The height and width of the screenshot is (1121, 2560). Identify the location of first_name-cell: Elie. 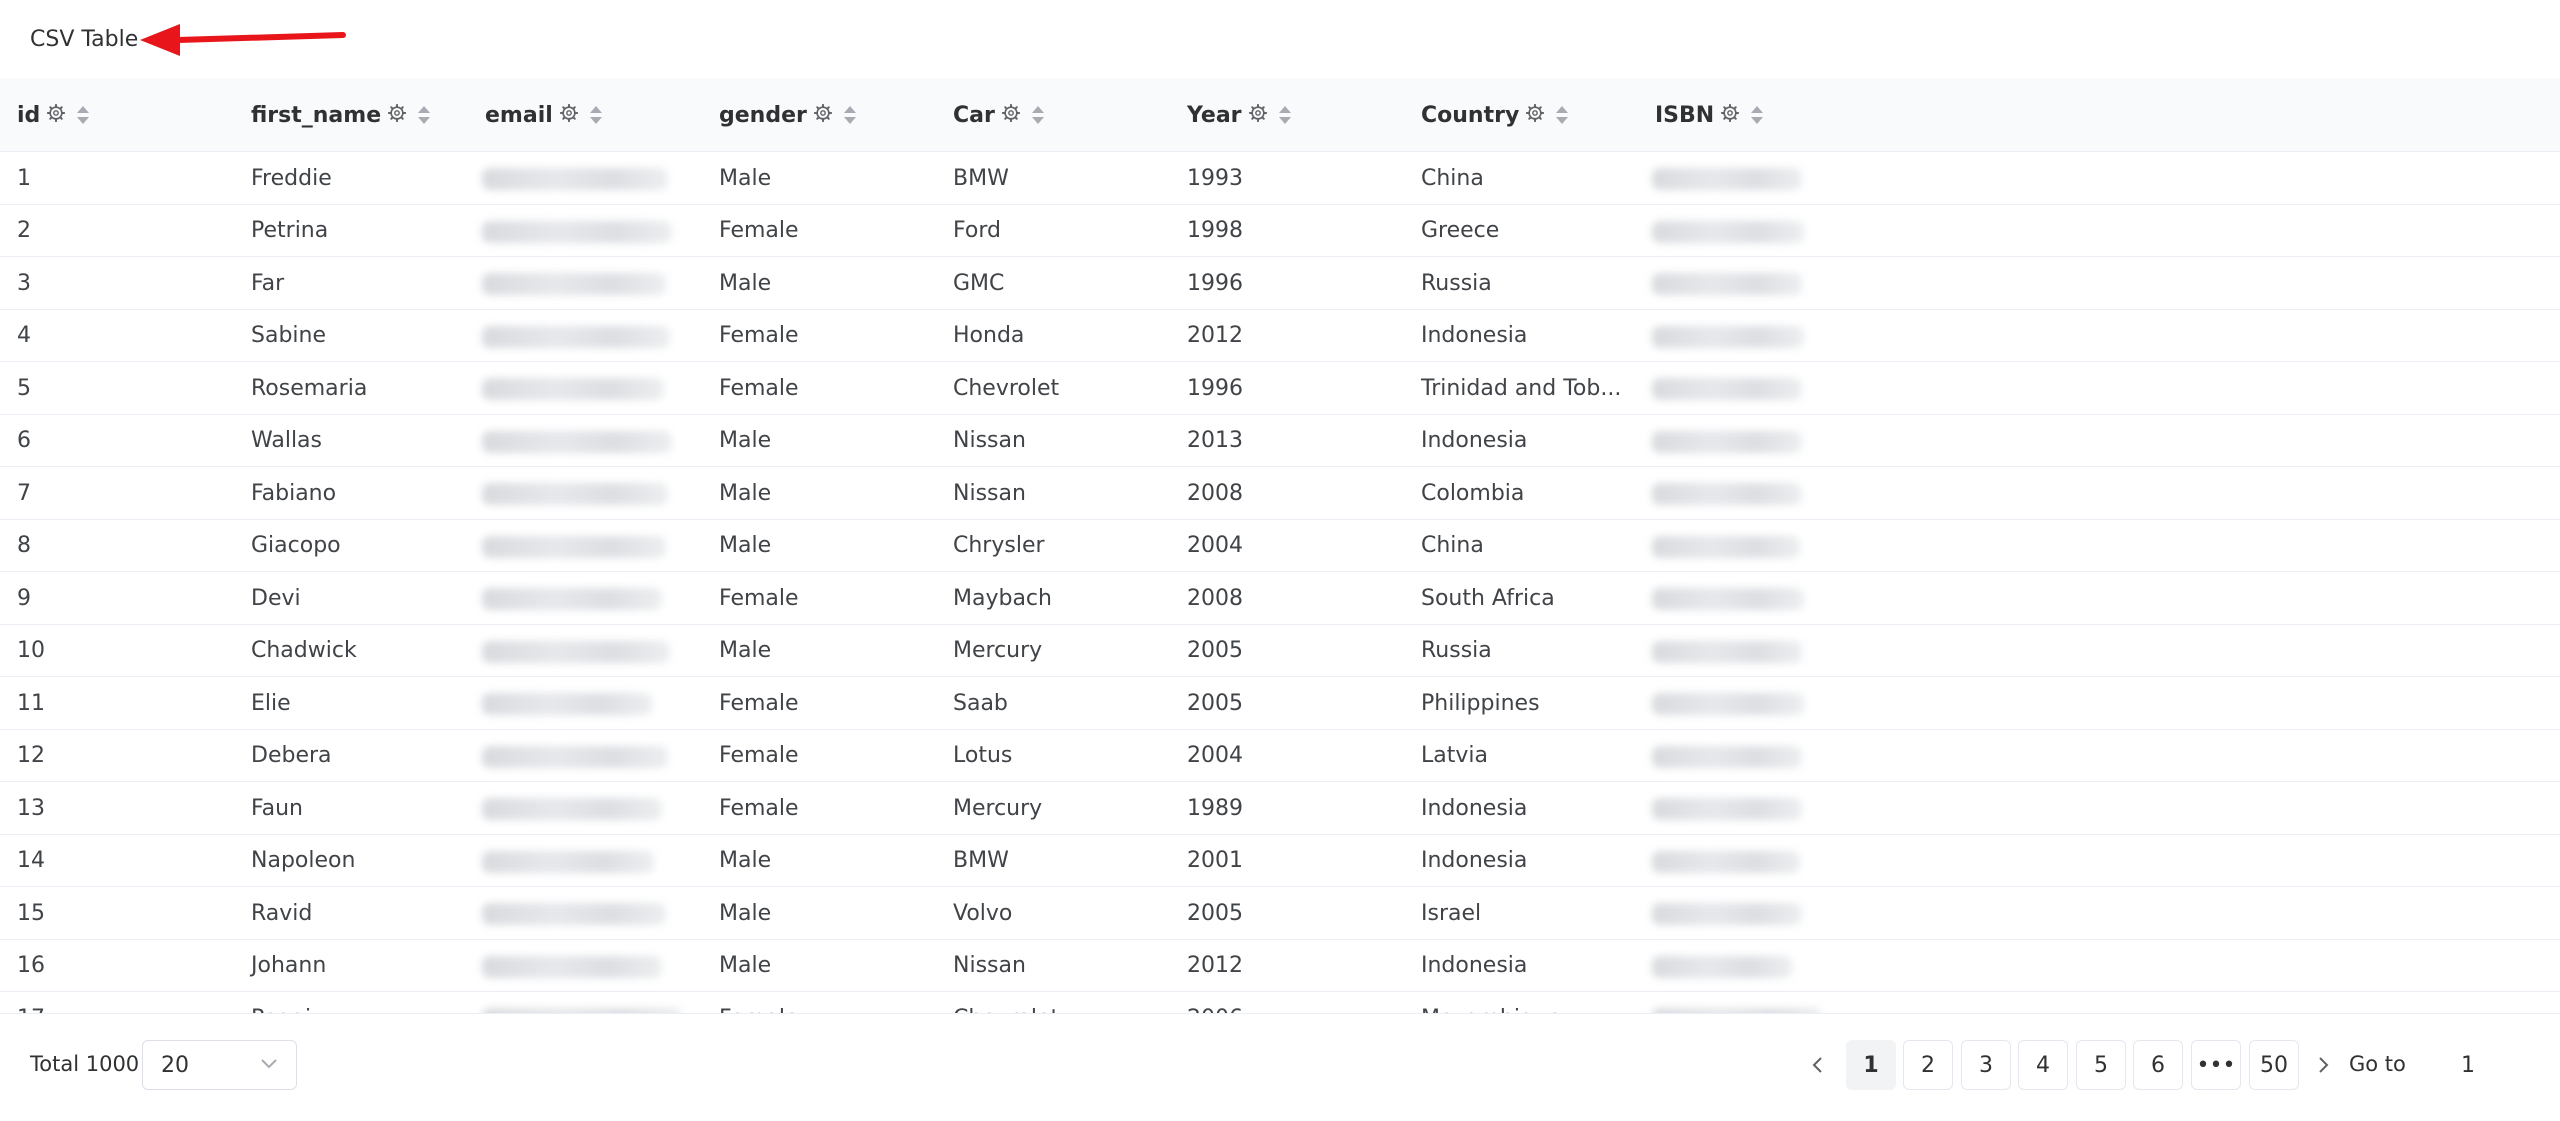
(271, 703).